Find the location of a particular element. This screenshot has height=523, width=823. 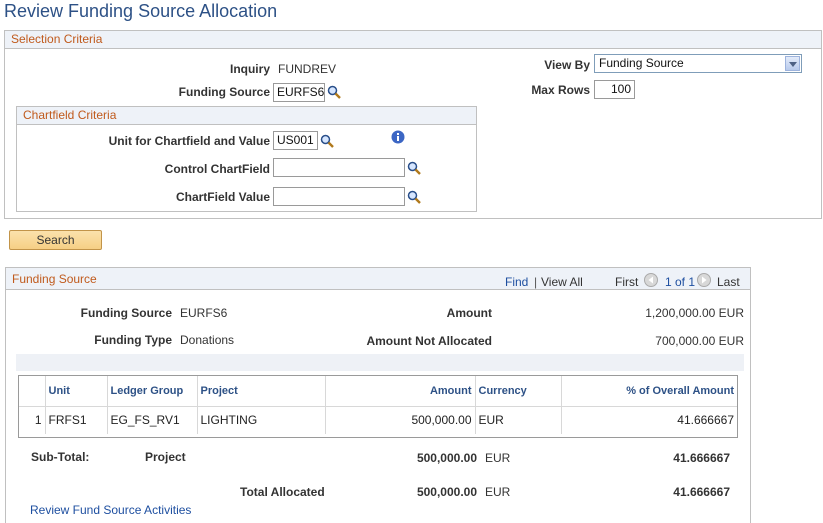

chevron-down-icon is located at coordinates (792, 63).